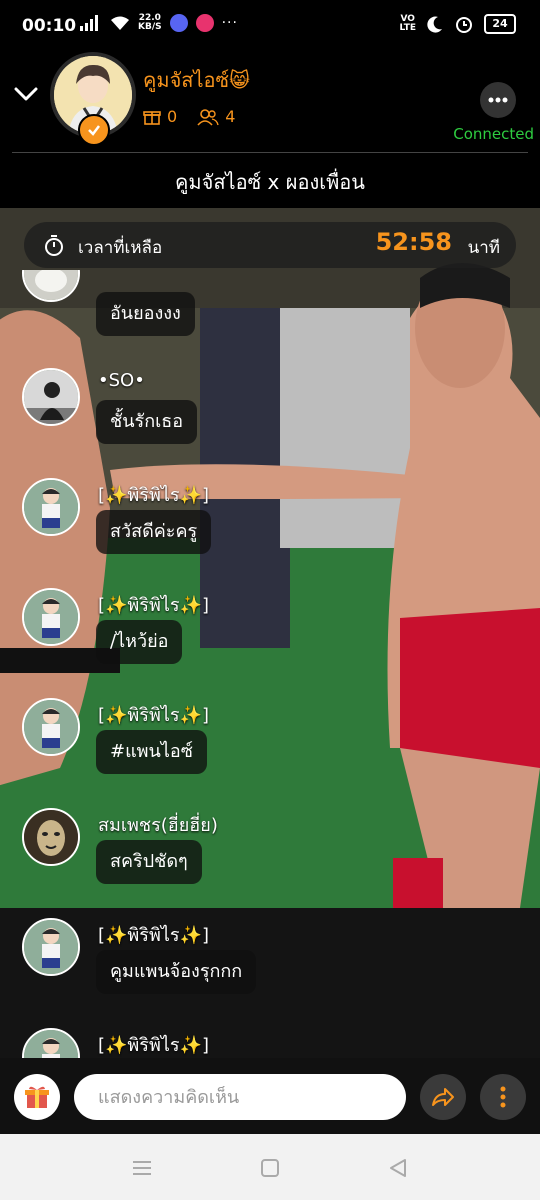  What do you see at coordinates (154, 532) in the screenshot?
I see `message-text: สวัสดีค่ะครู` at bounding box center [154, 532].